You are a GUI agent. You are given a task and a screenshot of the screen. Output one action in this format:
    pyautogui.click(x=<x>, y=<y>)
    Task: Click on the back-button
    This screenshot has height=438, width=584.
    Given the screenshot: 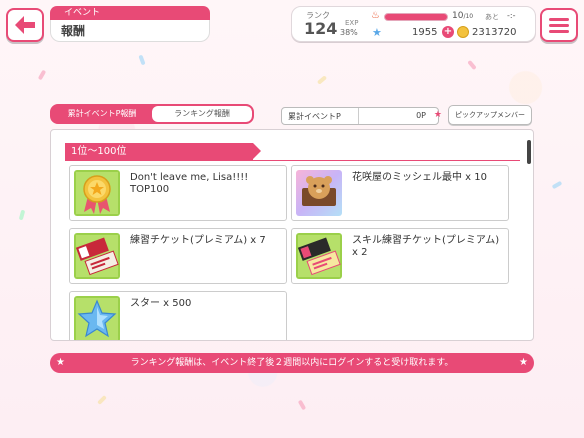 What is the action you would take?
    pyautogui.click(x=25, y=25)
    